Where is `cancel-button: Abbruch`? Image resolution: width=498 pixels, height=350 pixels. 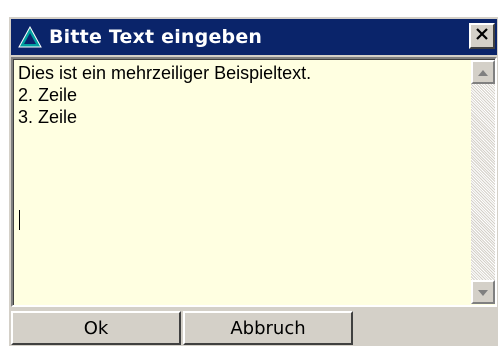 cancel-button: Abbruch is located at coordinates (268, 328).